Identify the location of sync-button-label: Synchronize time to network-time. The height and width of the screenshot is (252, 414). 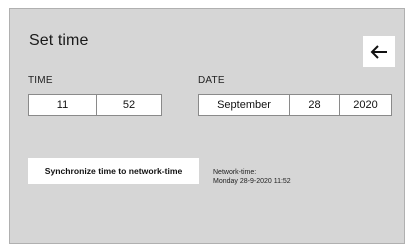
(113, 171).